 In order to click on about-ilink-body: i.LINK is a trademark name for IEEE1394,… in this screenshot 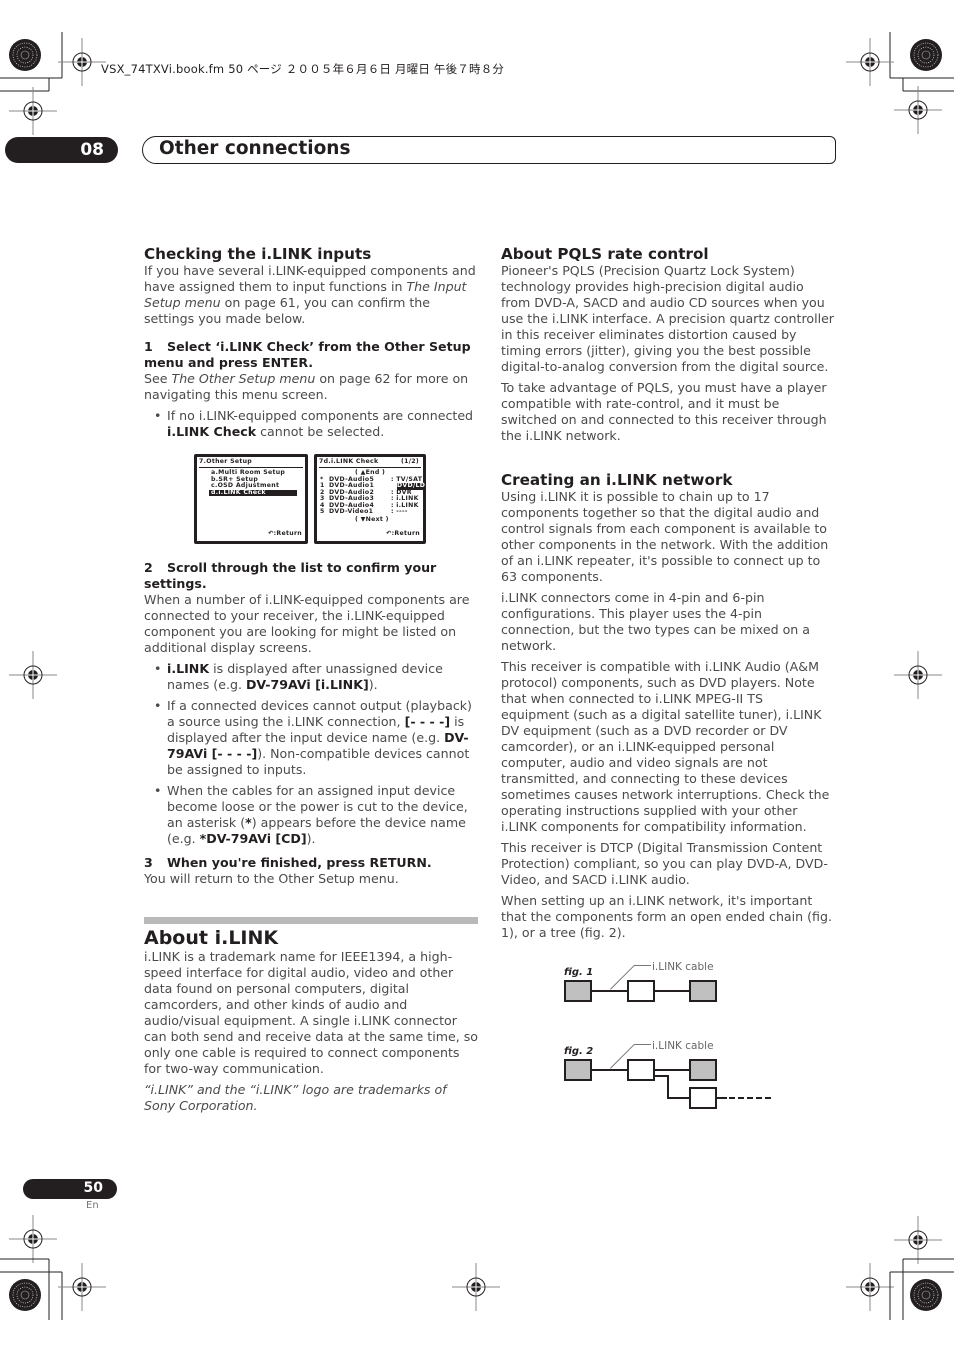, I will do `click(311, 1012)`.